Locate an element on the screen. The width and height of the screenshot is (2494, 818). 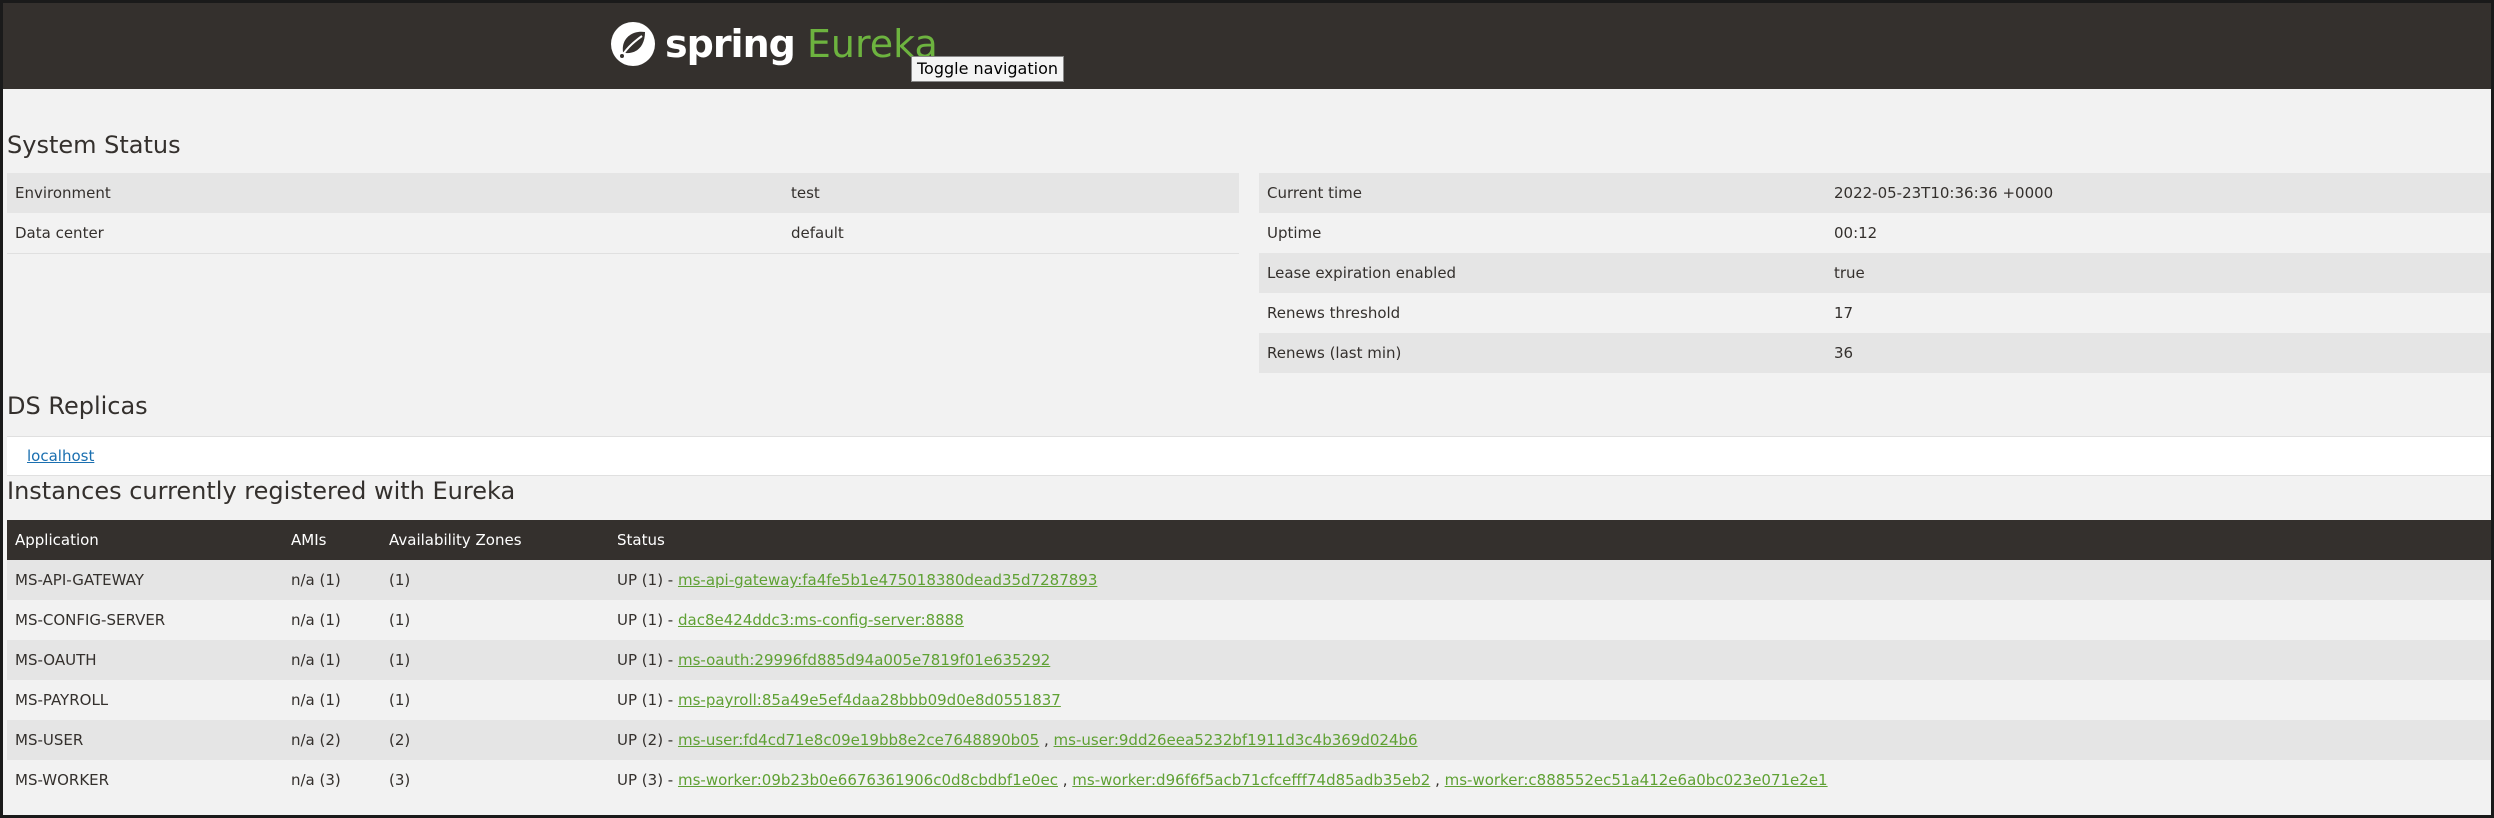
status-label: Current time is located at coordinates (1314, 193).